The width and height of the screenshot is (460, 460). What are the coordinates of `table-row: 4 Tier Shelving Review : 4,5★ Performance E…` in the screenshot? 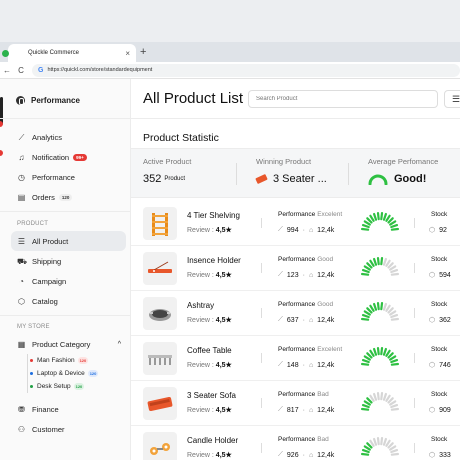 It's located at (295, 223).